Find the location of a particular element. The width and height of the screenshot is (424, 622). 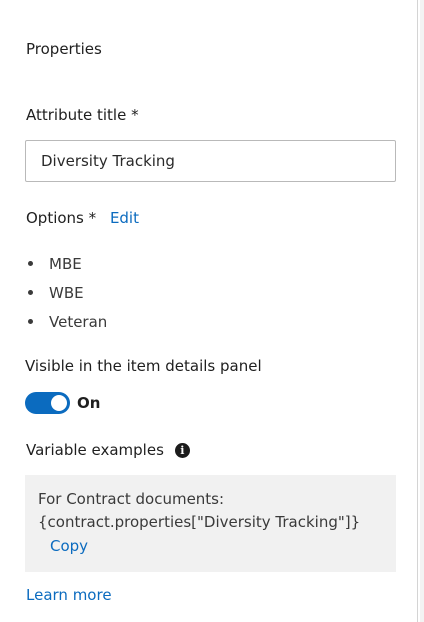

options-label: Options * is located at coordinates (61, 218).